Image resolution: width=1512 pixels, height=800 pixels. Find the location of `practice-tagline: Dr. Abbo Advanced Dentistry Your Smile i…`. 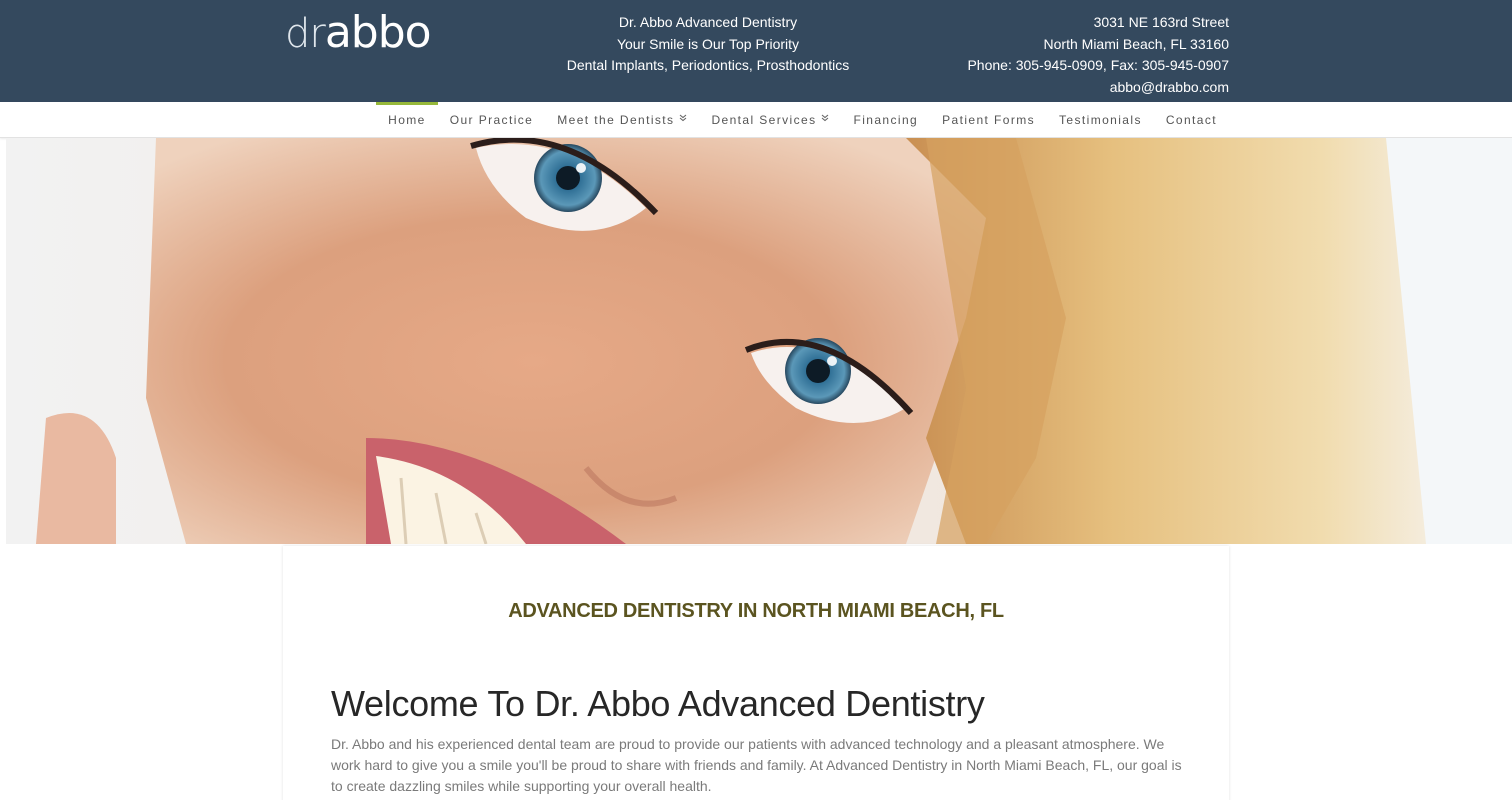

practice-tagline: Dr. Abbo Advanced Dentistry Your Smile i… is located at coordinates (708, 44).